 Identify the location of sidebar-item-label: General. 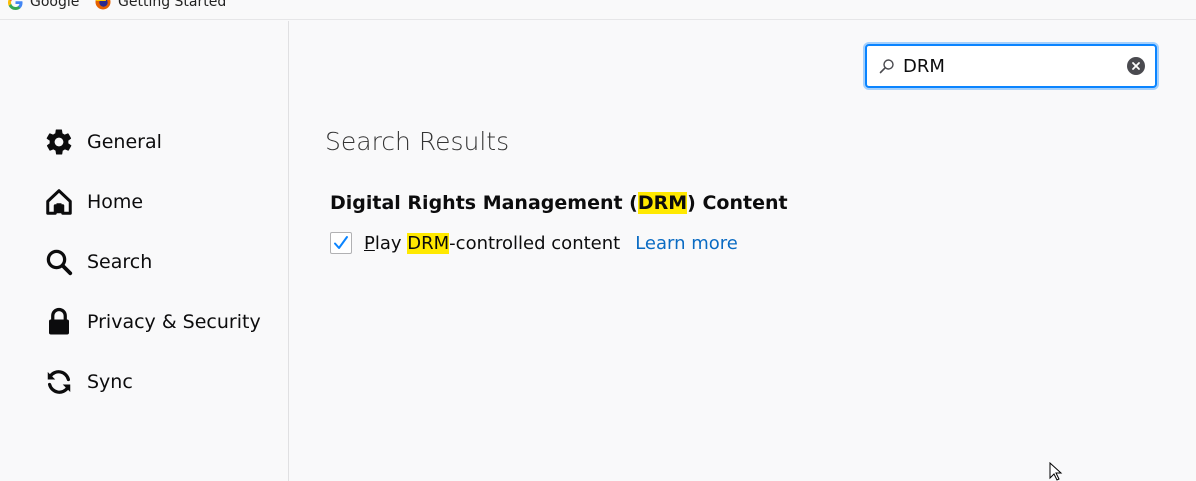
(124, 142).